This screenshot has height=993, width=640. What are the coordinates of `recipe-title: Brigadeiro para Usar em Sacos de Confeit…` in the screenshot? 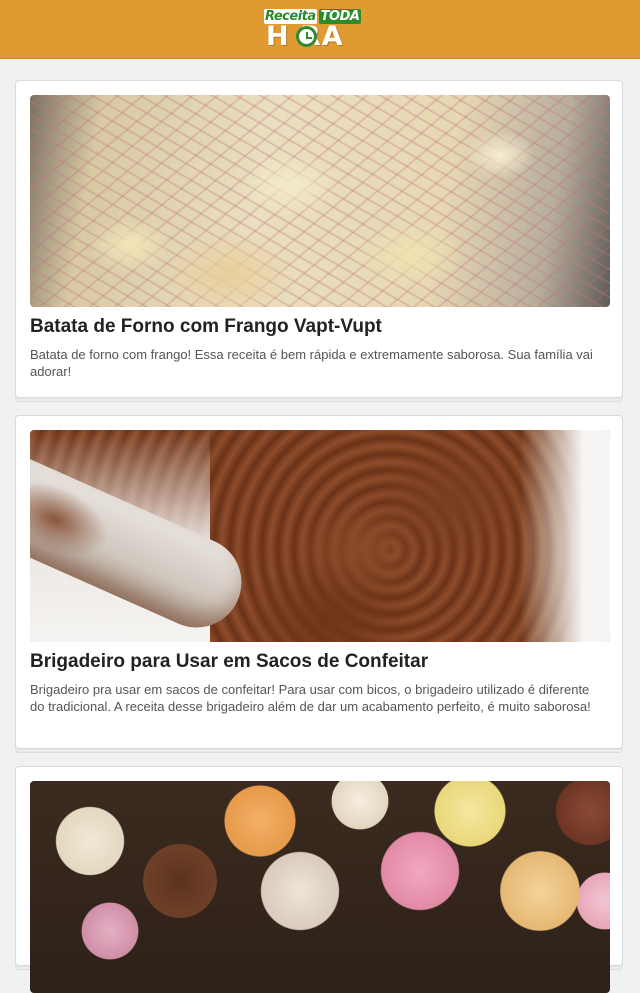 It's located at (320, 662).